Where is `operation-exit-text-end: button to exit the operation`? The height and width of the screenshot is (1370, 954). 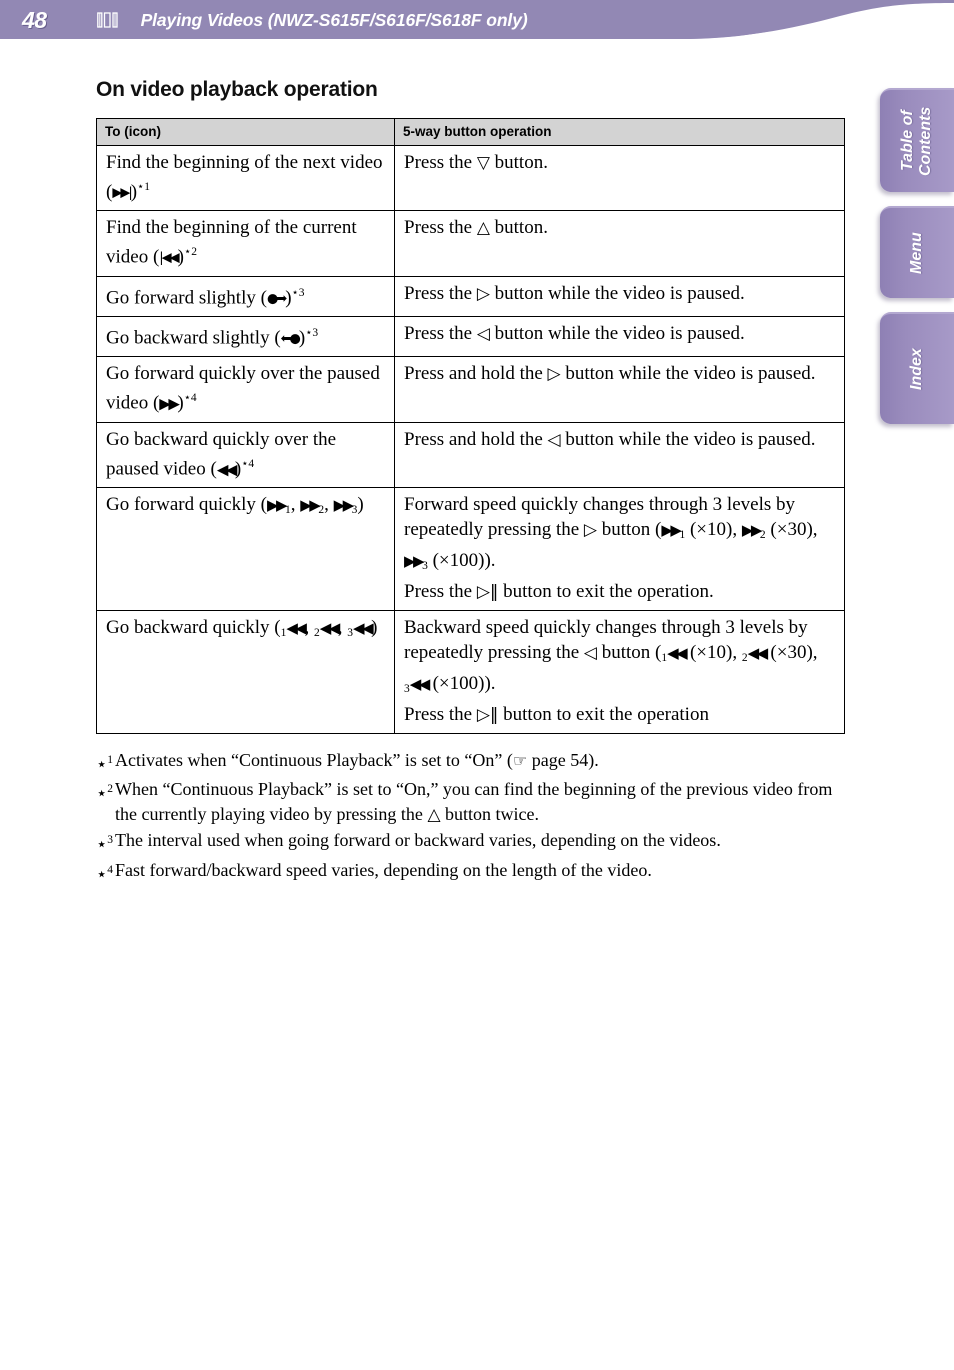
operation-exit-text-end: button to exit the operation is located at coordinates (603, 714).